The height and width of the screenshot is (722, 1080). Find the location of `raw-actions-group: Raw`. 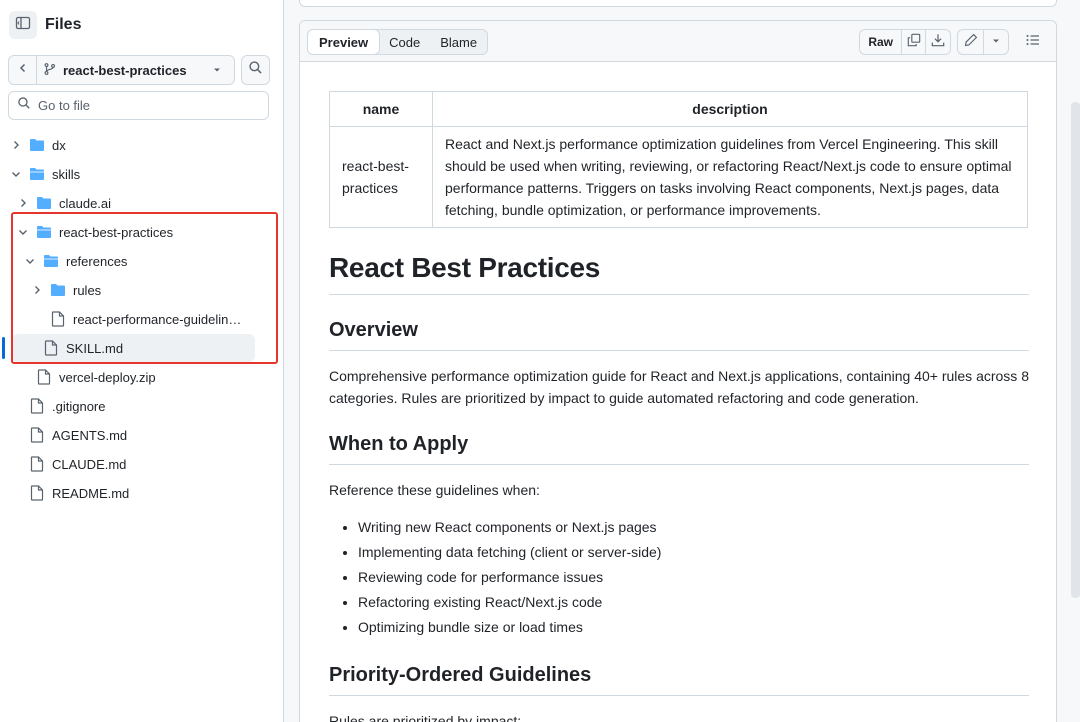

raw-actions-group: Raw is located at coordinates (905, 42).